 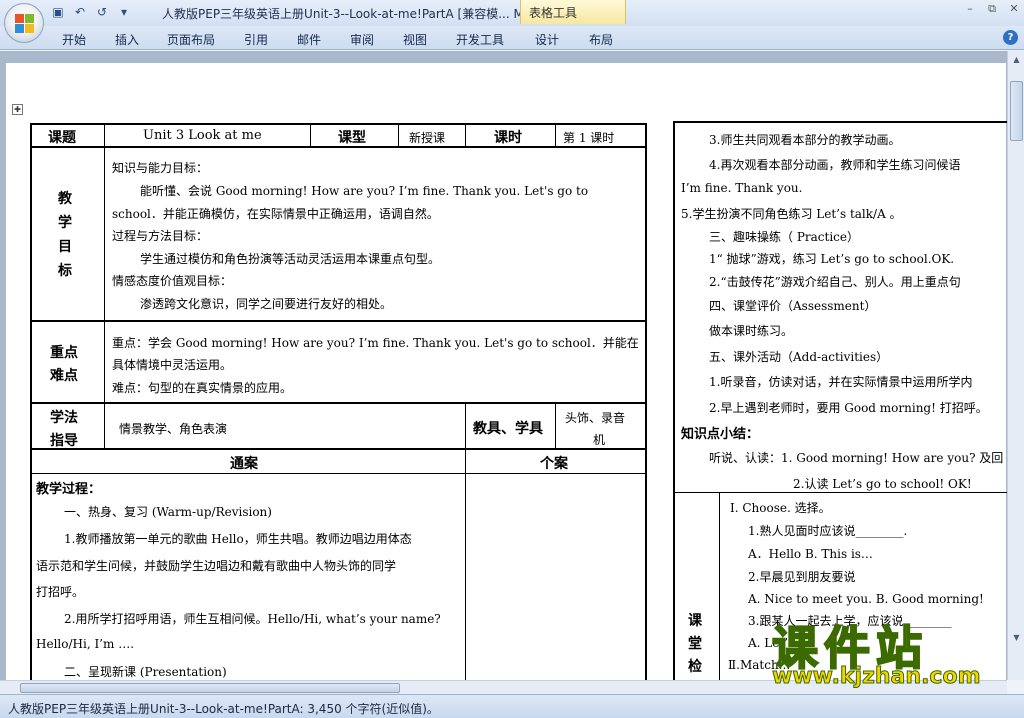 I want to click on office-button, so click(x=24, y=23).